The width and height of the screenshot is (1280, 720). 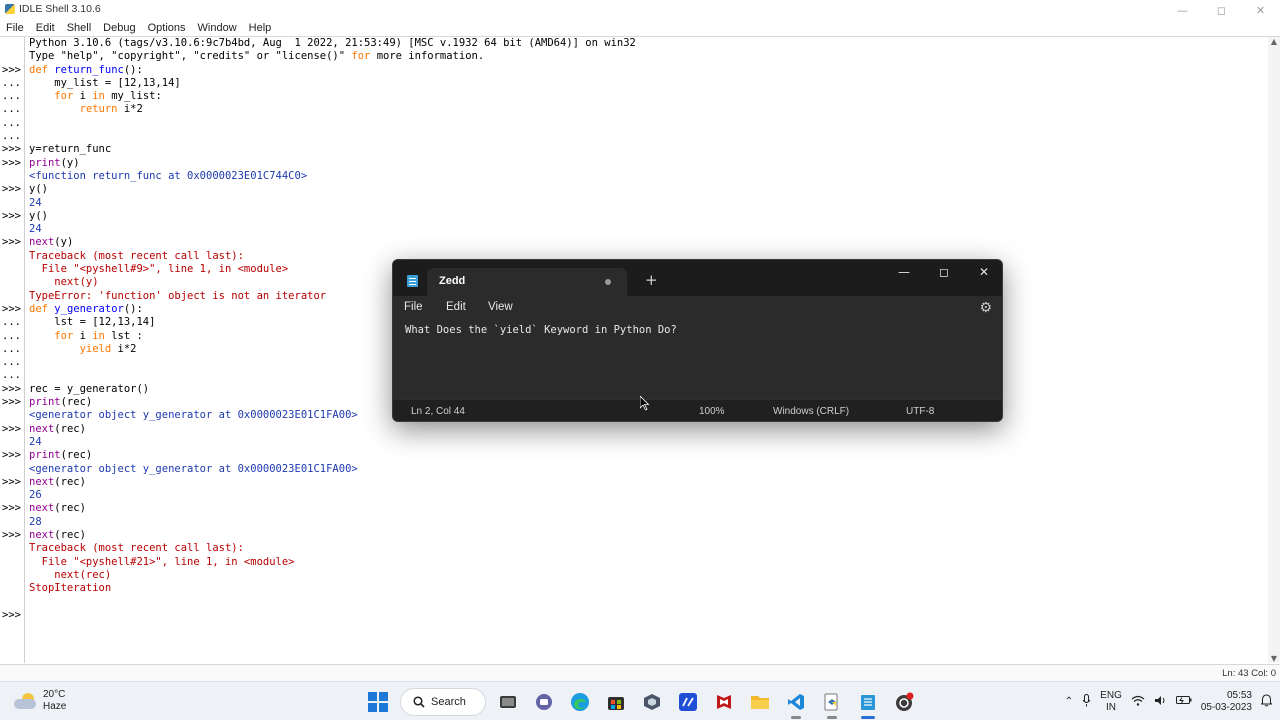 What do you see at coordinates (55, 706) in the screenshot?
I see `weather-description: Haze` at bounding box center [55, 706].